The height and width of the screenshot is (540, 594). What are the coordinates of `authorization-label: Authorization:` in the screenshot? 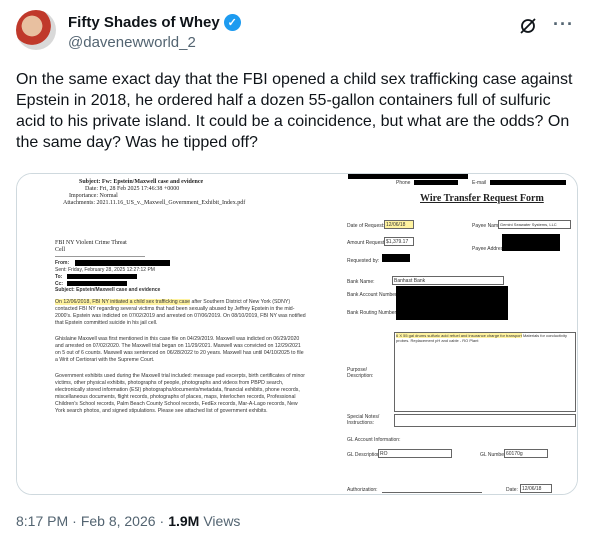 It's located at (362, 490).